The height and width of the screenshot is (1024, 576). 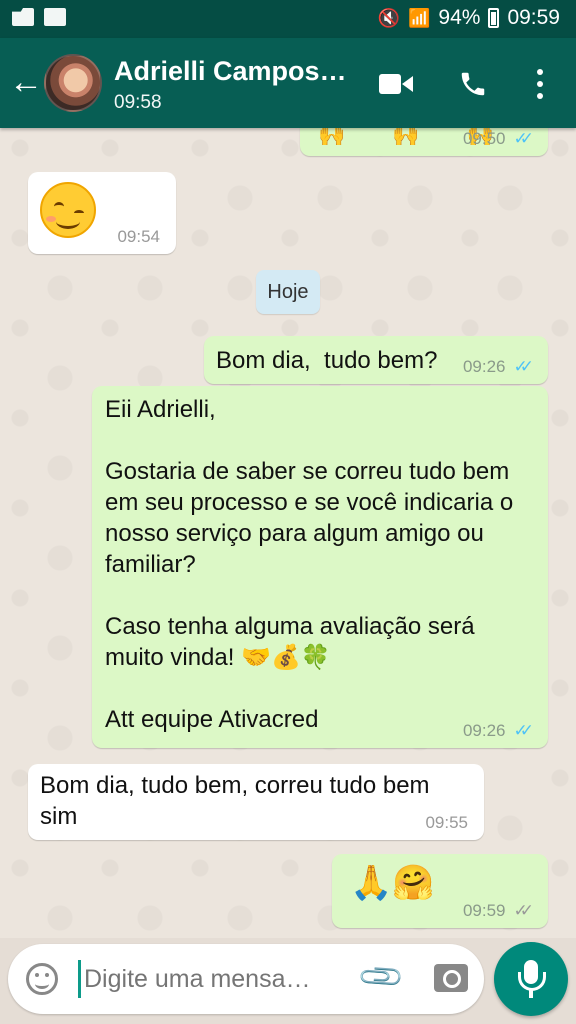 What do you see at coordinates (219, 979) in the screenshot?
I see `message-input` at bounding box center [219, 979].